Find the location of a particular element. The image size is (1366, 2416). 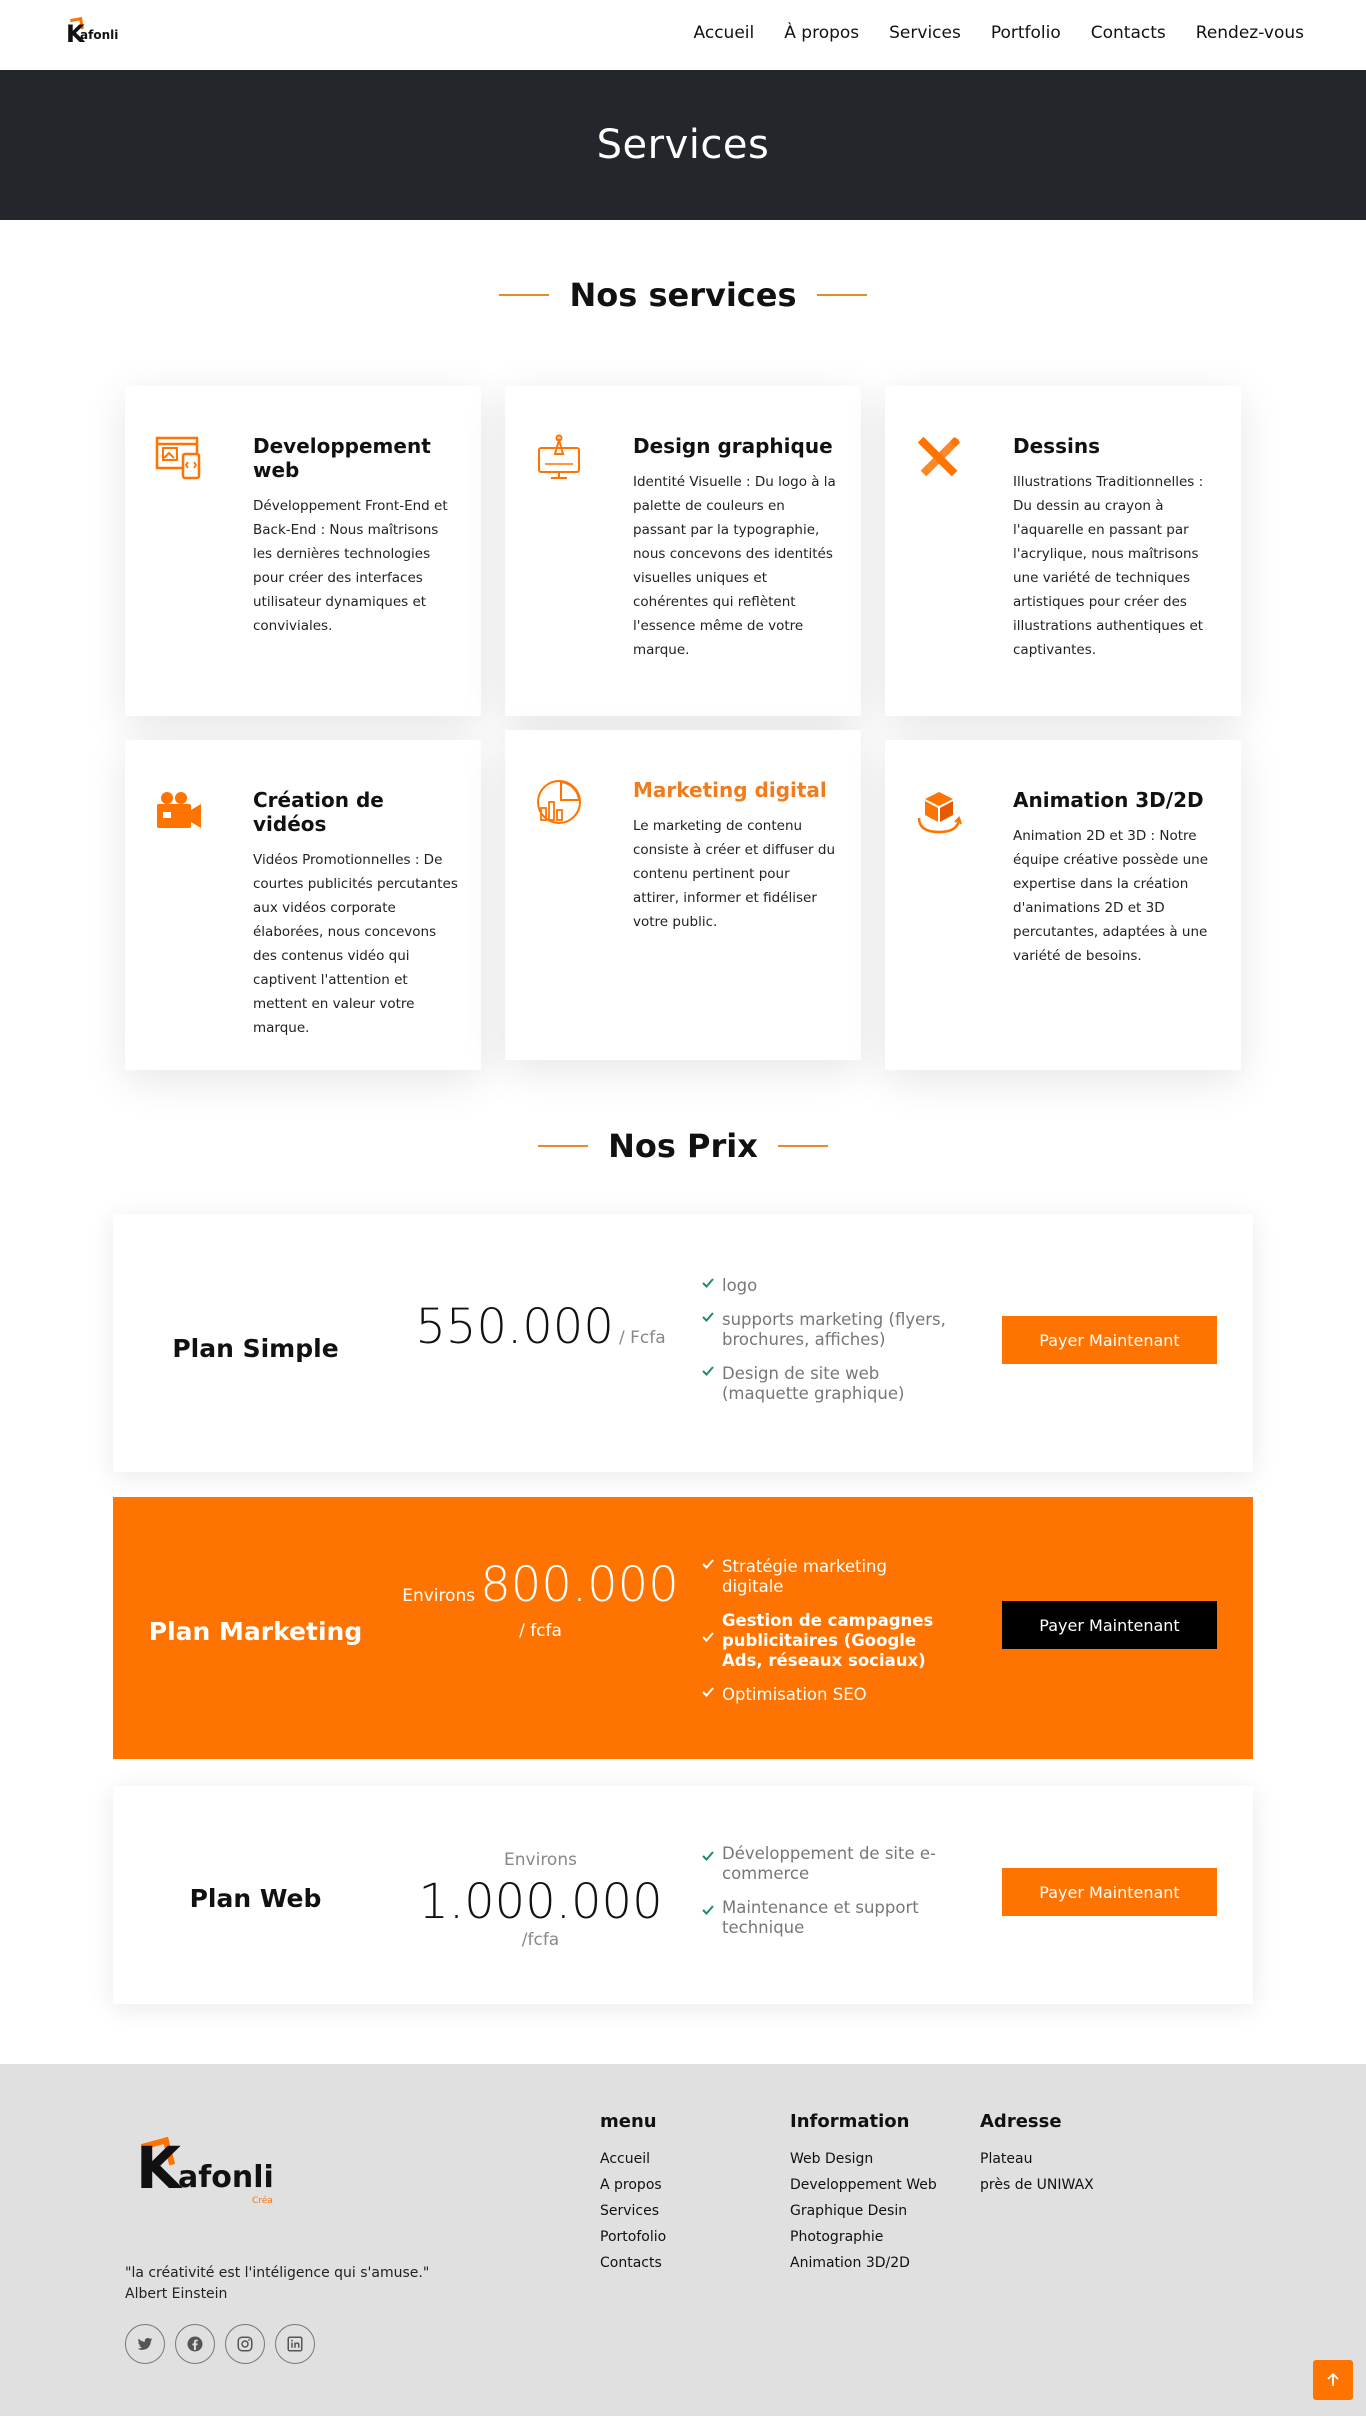

footer-info-item: Photographie is located at coordinates (863, 2237).